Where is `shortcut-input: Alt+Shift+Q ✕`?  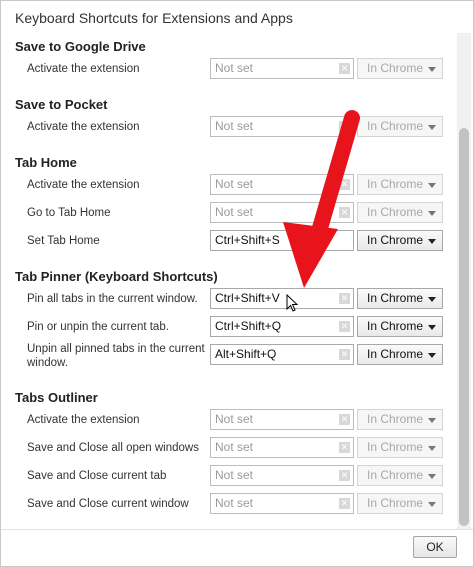
shortcut-input: Alt+Shift+Q ✕ is located at coordinates (282, 354).